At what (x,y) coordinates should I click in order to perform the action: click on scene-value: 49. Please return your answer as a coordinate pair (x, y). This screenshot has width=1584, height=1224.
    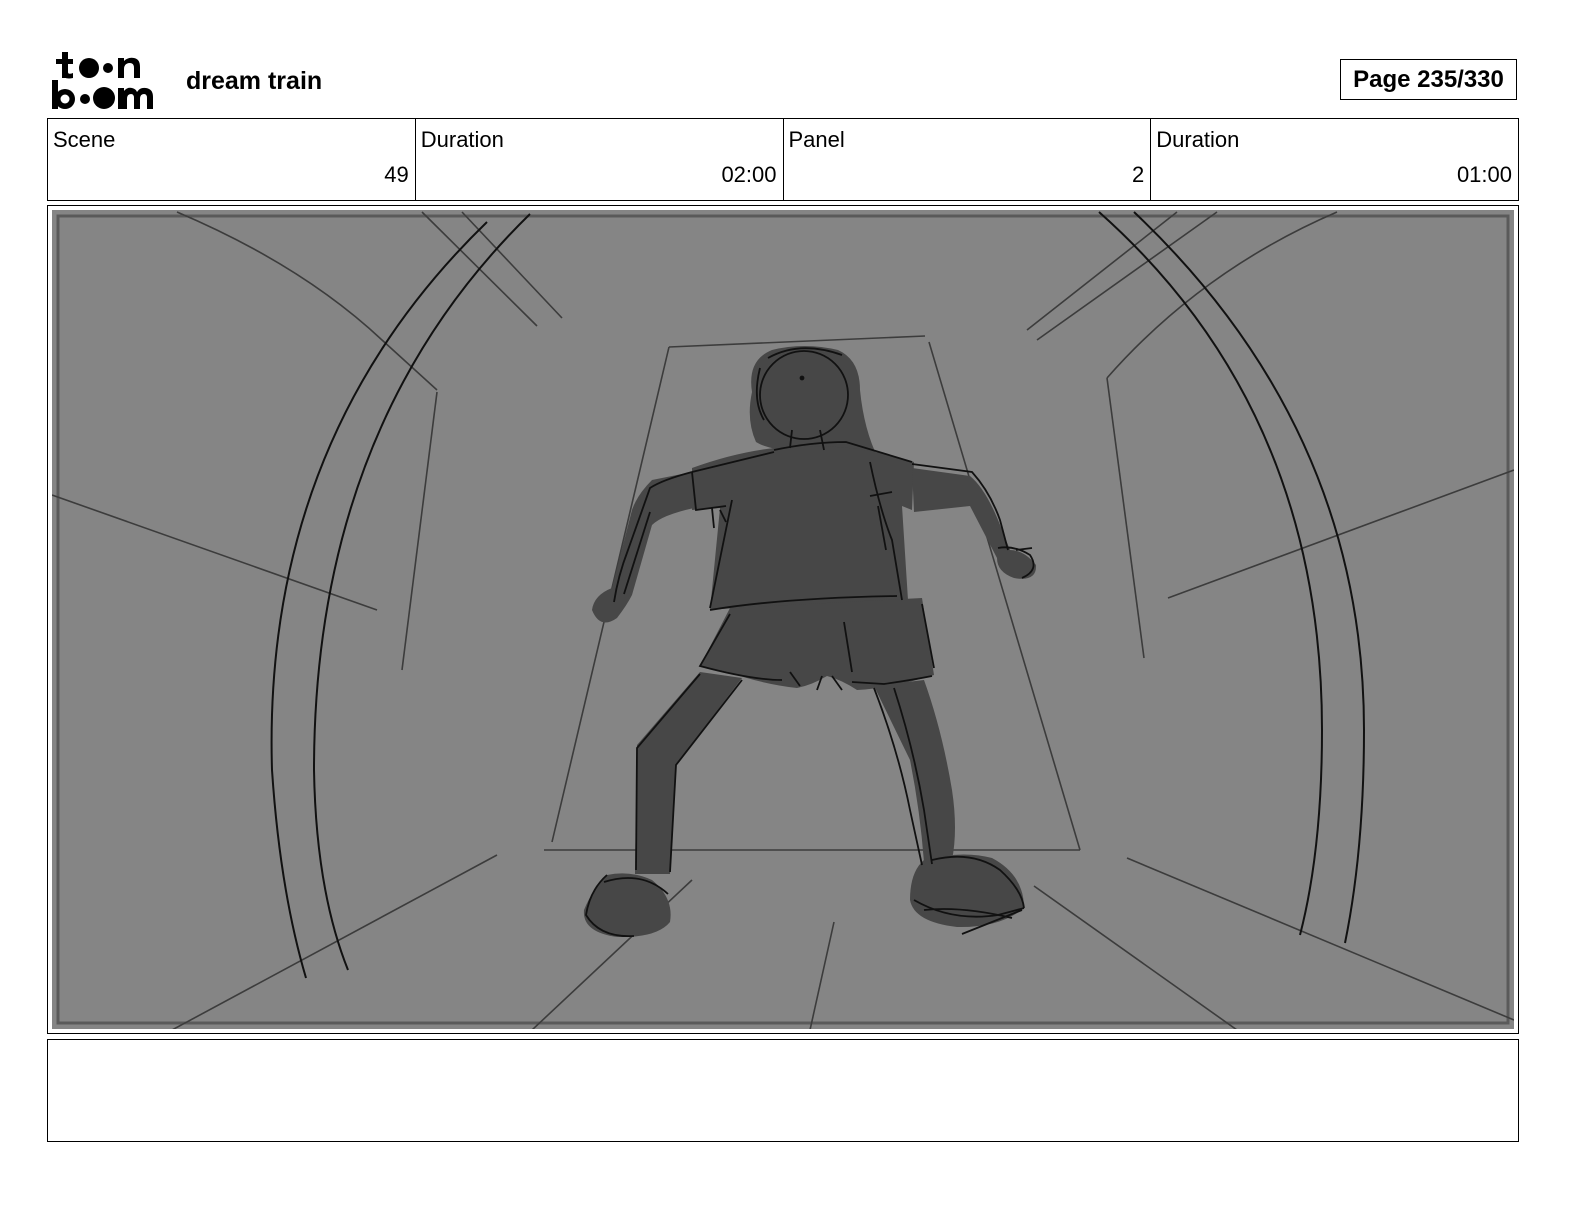
    Looking at the image, I should click on (396, 174).